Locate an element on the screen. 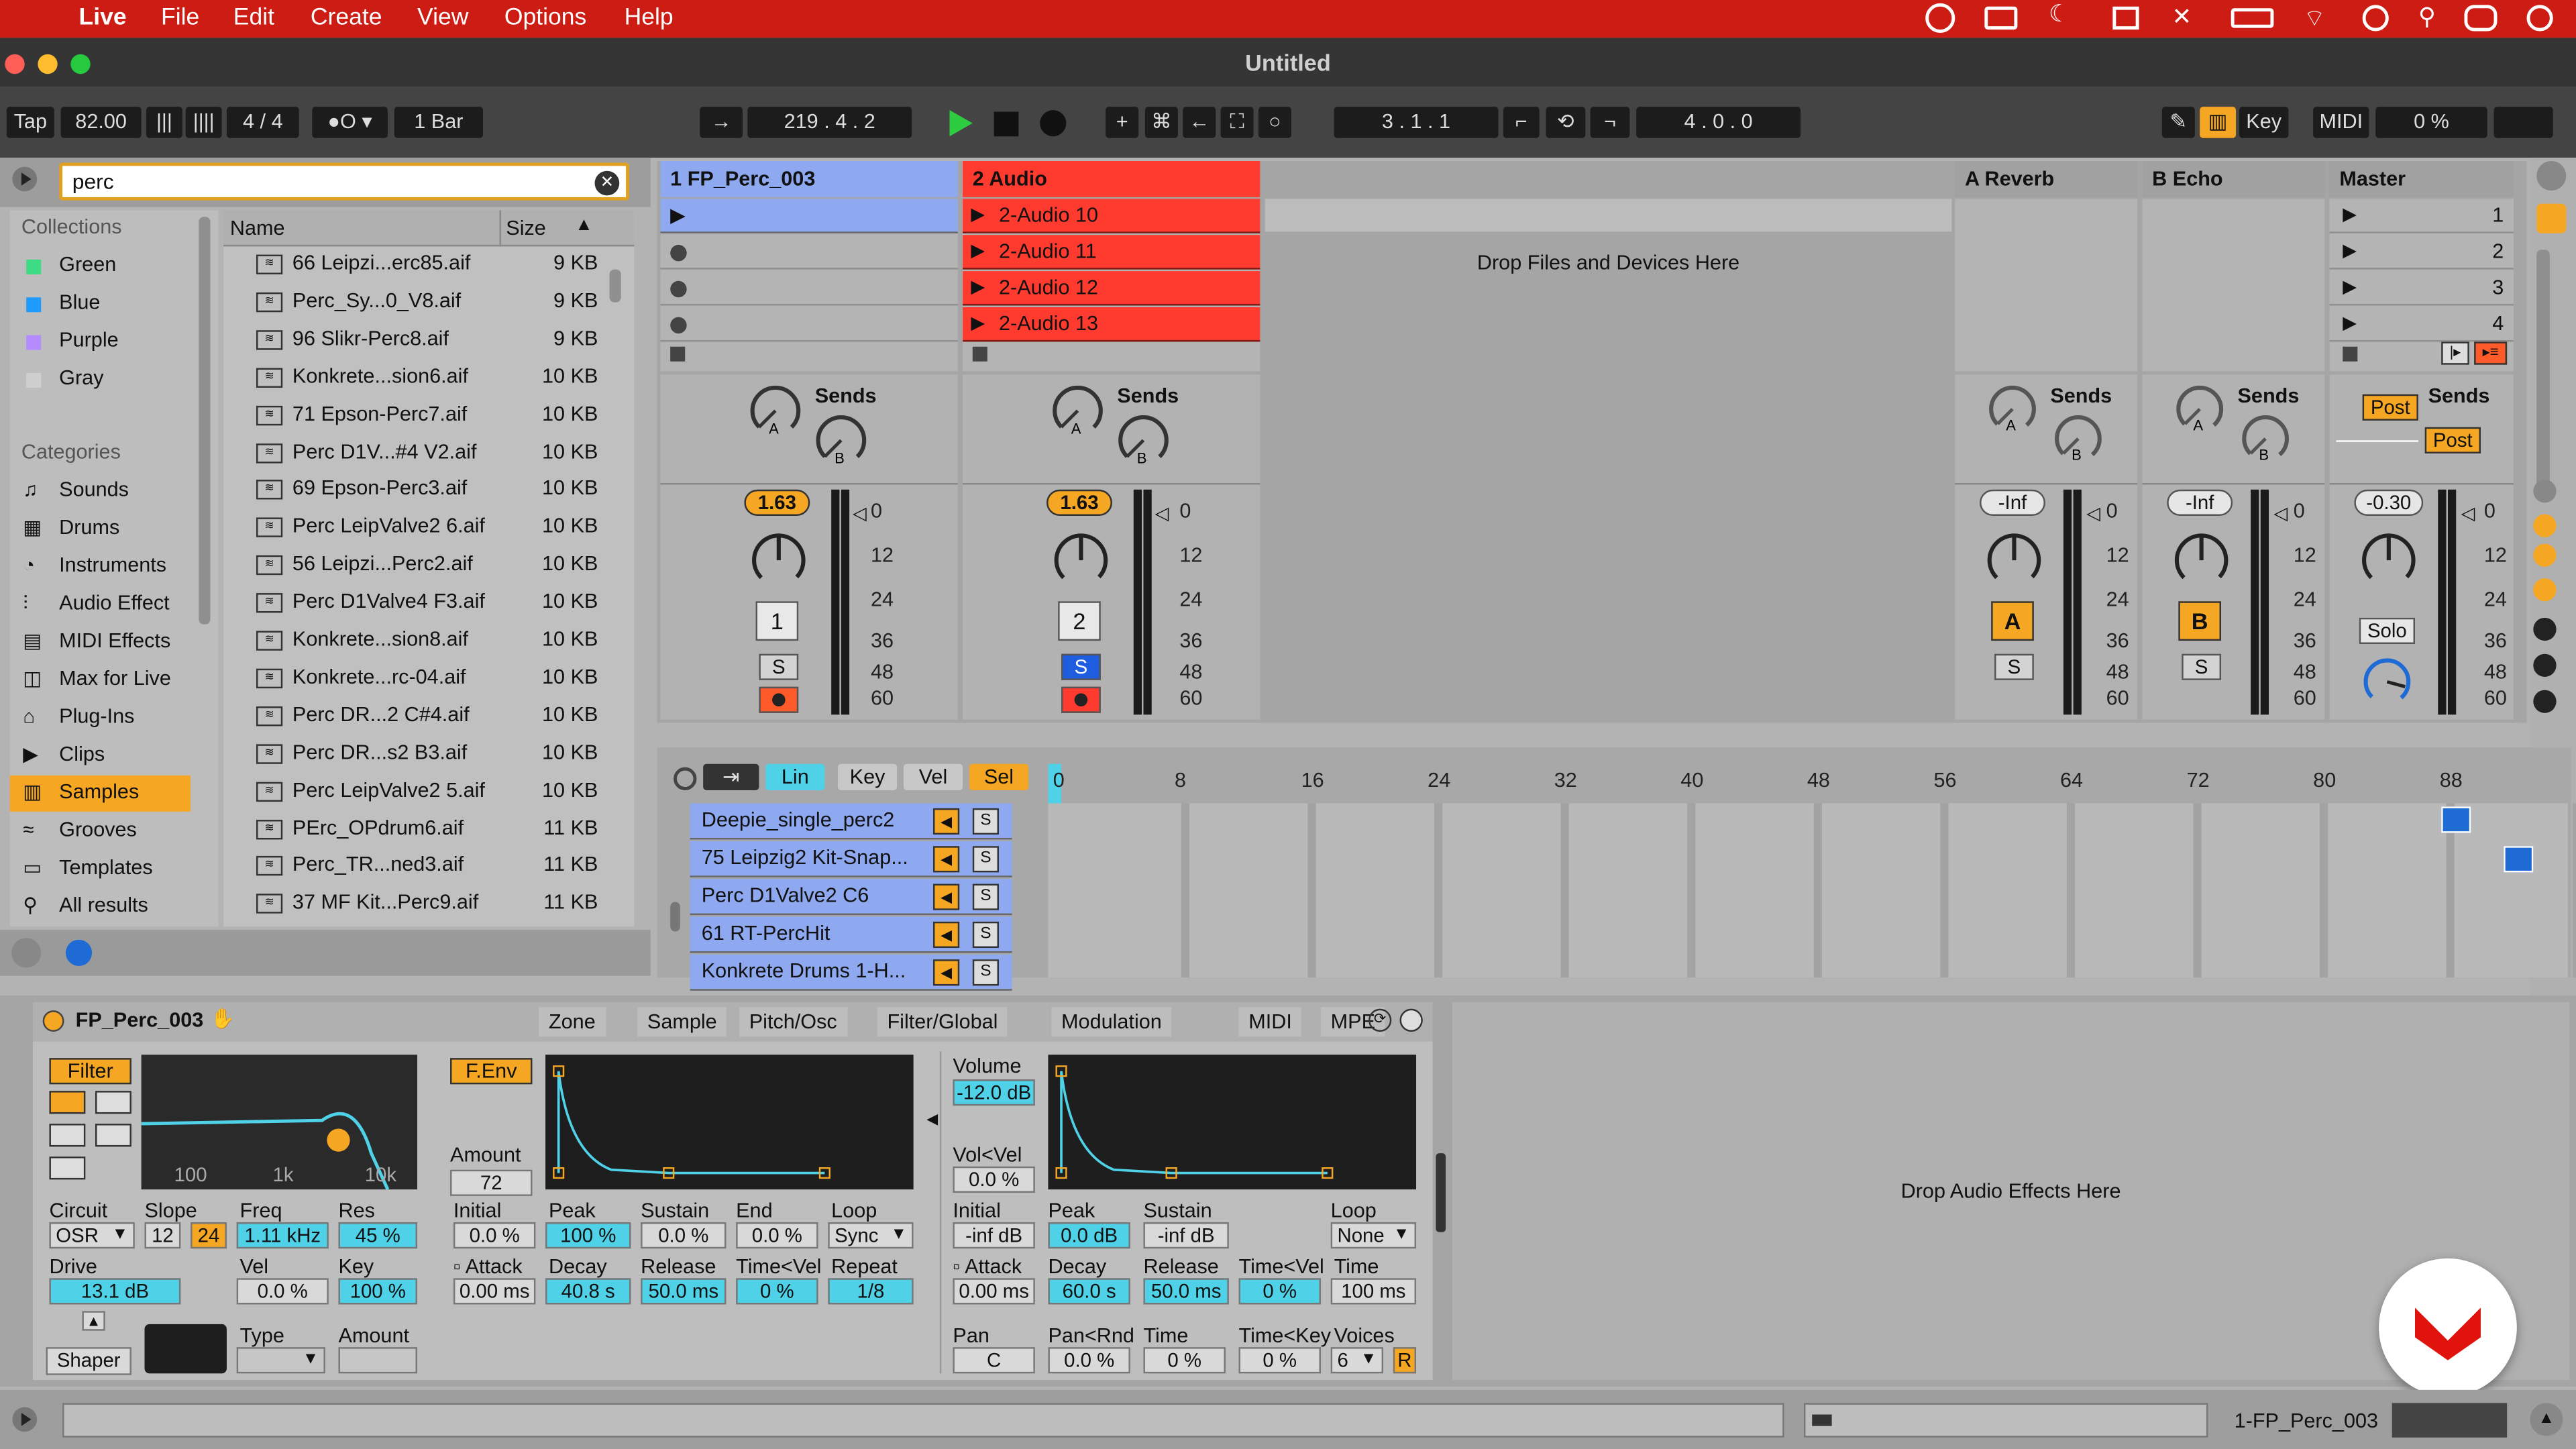 This screenshot has width=2576, height=1449. fe-repeat-value: 1/8 is located at coordinates (871, 1291).